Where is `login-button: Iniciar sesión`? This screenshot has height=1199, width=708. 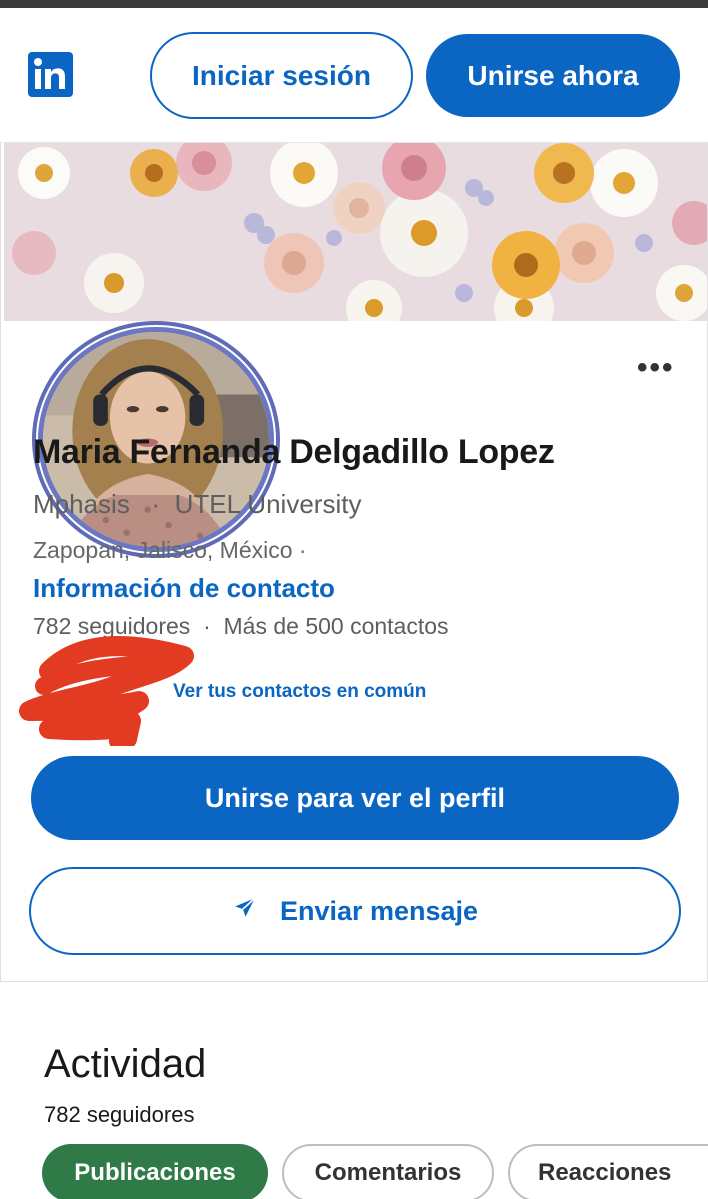 login-button: Iniciar sesión is located at coordinates (281, 75).